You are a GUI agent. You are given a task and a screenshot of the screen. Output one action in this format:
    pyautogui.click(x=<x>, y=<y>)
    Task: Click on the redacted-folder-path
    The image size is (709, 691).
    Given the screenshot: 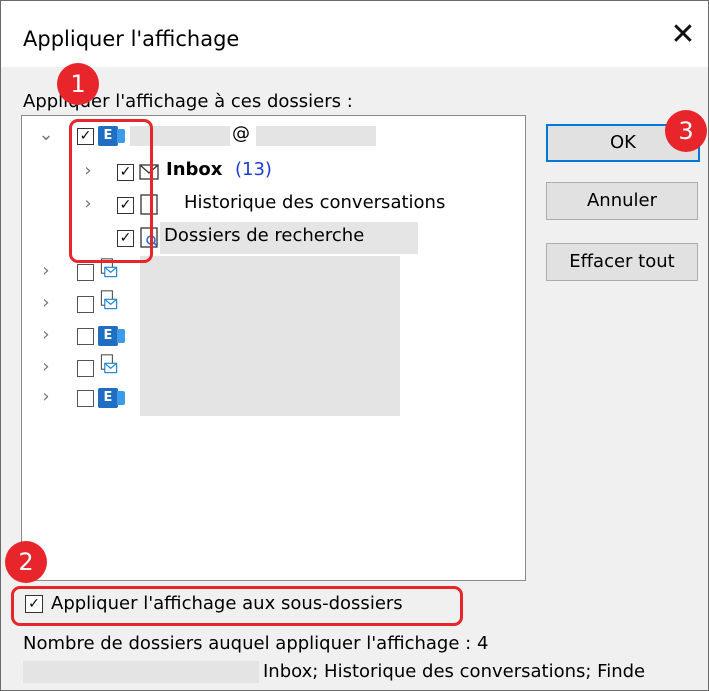 What is the action you would take?
    pyautogui.click(x=141, y=672)
    